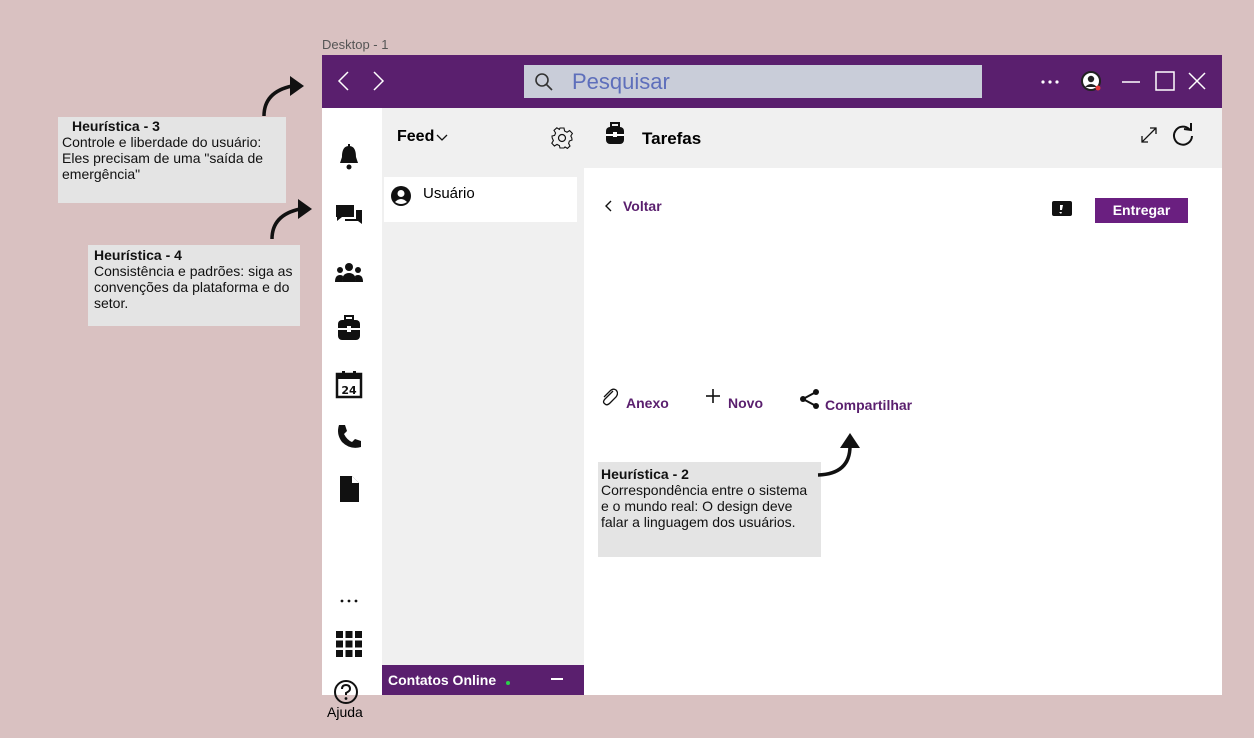 The width and height of the screenshot is (1254, 738). I want to click on user-avatar-icon, so click(401, 196).